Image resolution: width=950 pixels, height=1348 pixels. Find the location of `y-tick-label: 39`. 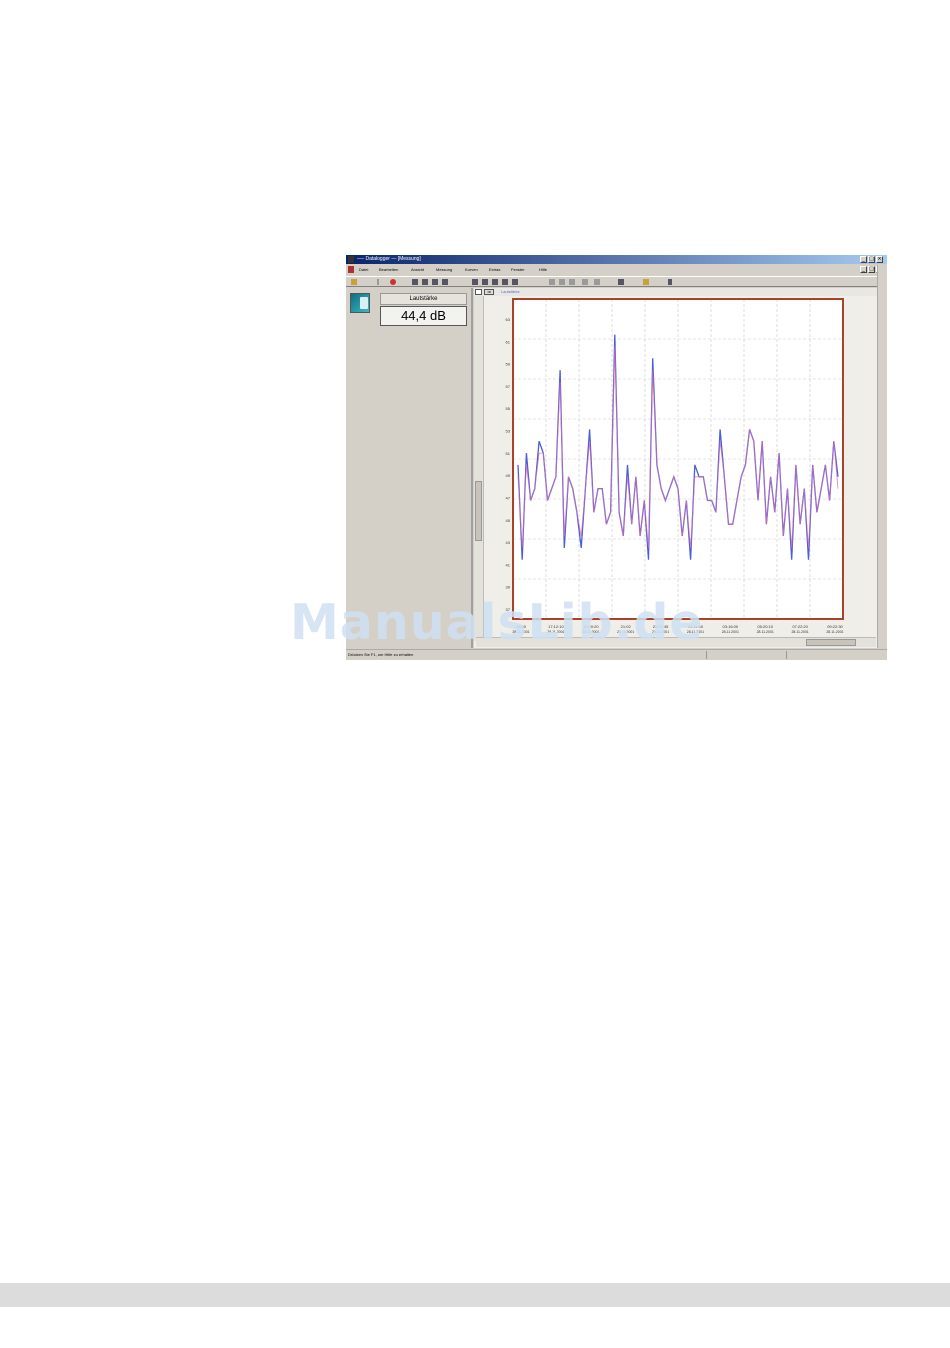

y-tick-label: 39 is located at coordinates (508, 587).